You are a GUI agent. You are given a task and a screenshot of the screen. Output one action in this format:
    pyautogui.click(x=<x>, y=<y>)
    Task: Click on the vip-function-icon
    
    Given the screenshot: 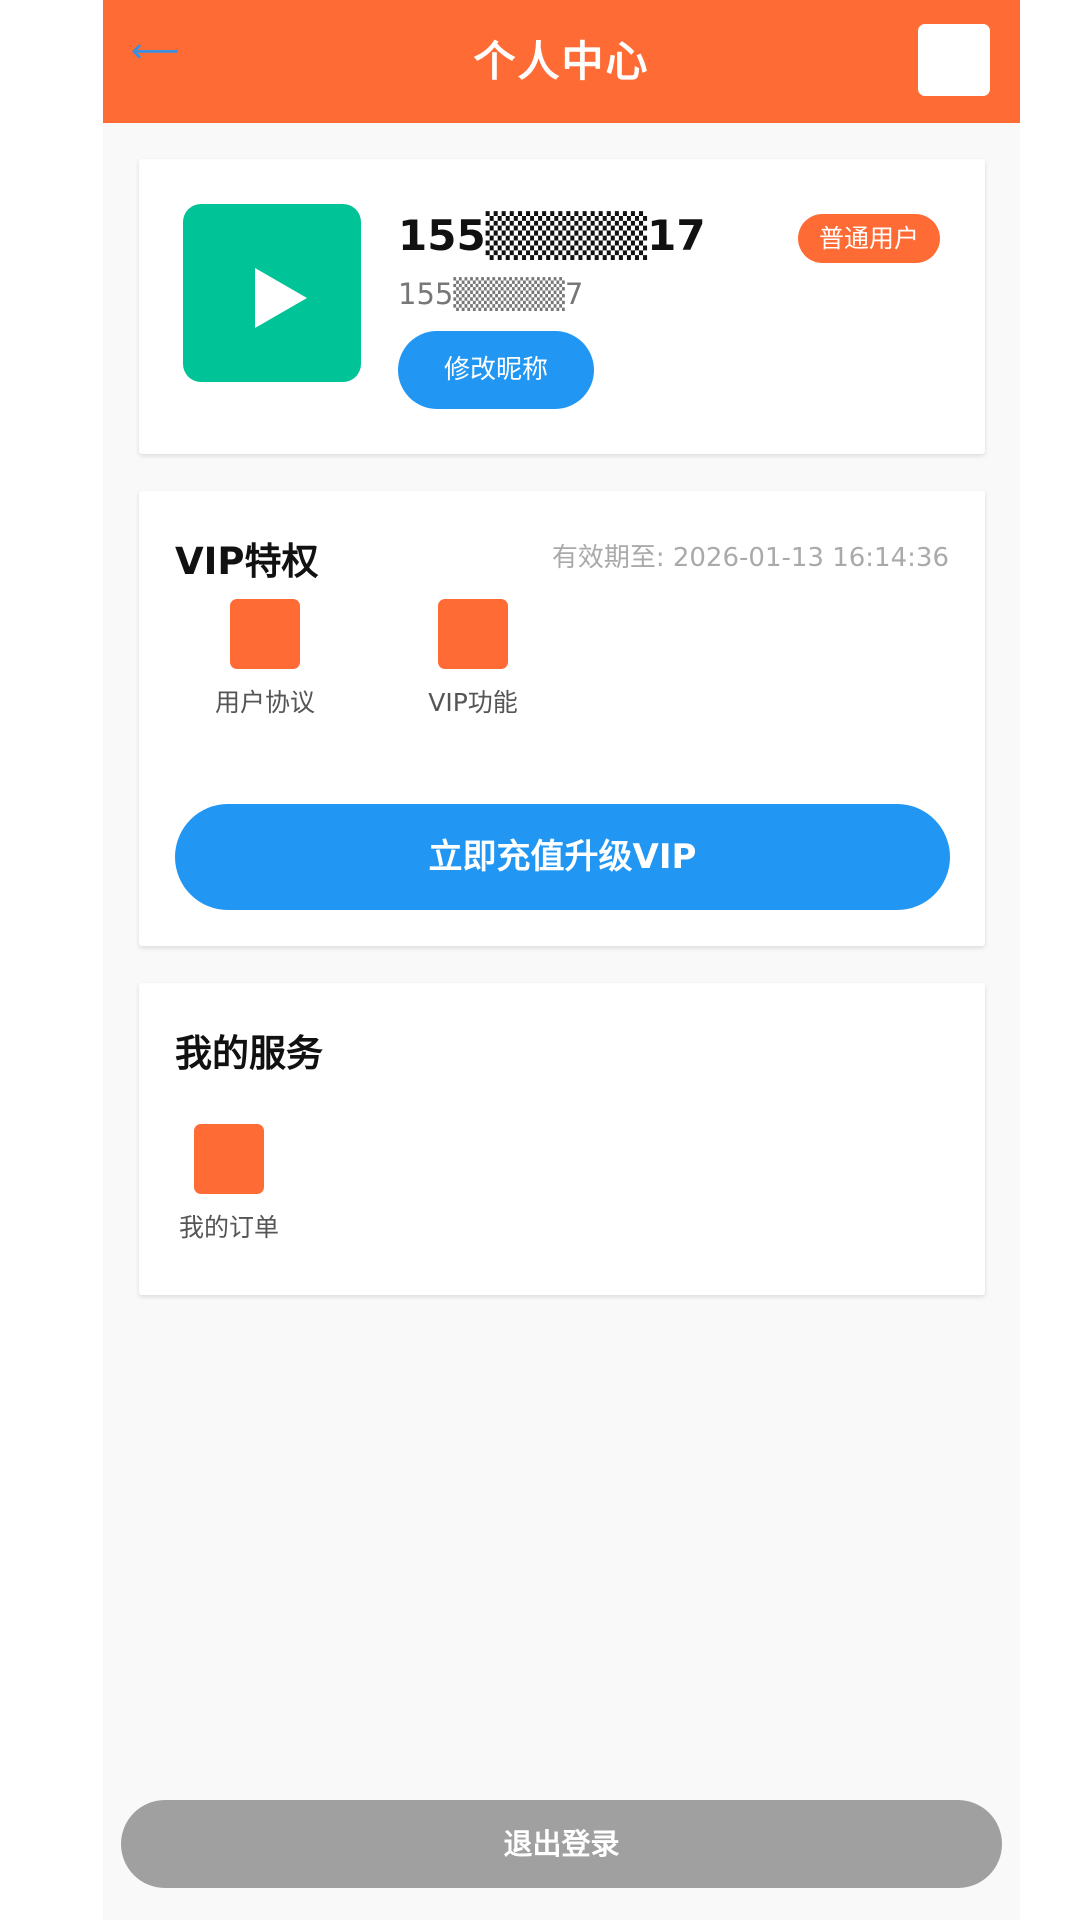 What is the action you would take?
    pyautogui.click(x=473, y=634)
    